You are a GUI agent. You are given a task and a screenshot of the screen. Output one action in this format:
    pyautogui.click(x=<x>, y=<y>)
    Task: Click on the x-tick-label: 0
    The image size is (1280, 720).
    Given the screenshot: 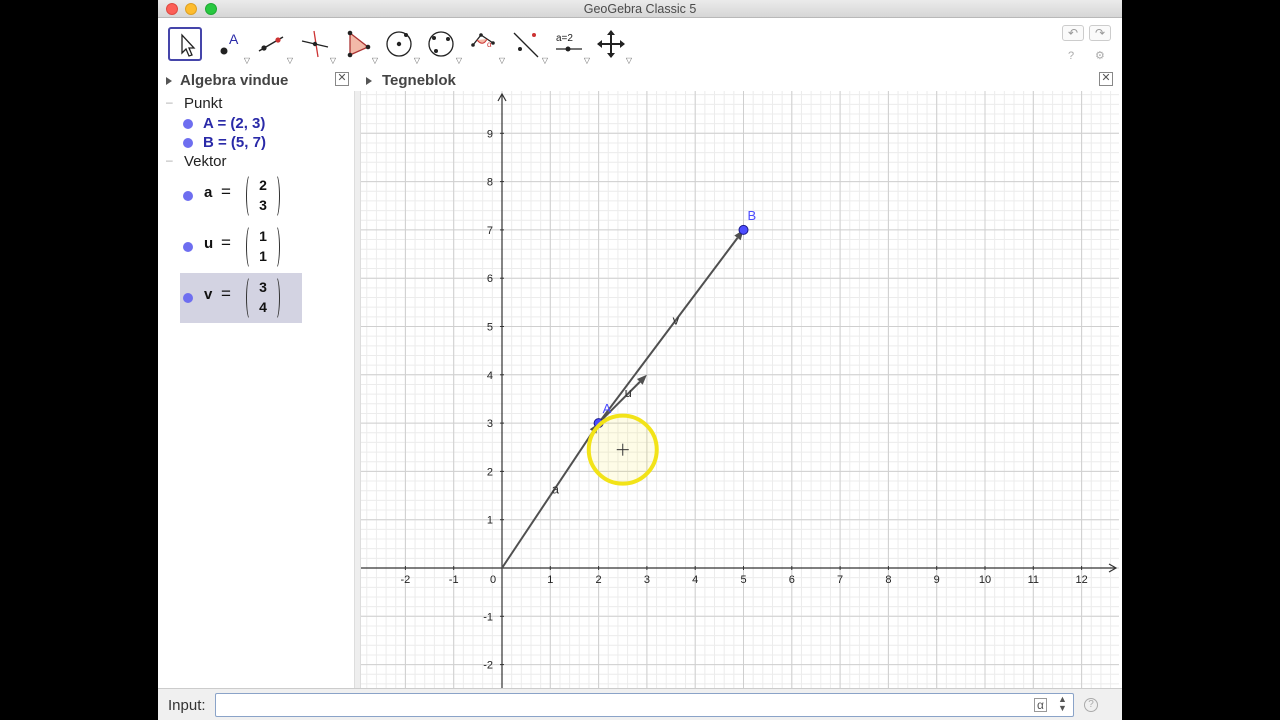 What is the action you would take?
    pyautogui.click(x=493, y=580)
    